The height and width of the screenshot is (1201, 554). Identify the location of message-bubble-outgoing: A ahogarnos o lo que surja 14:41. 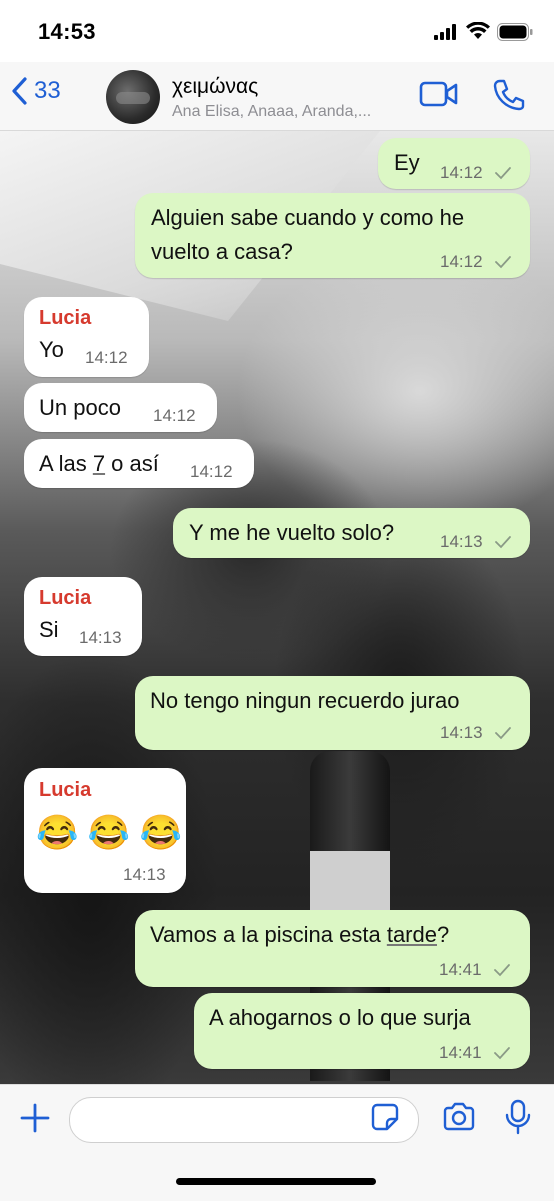
(362, 1031).